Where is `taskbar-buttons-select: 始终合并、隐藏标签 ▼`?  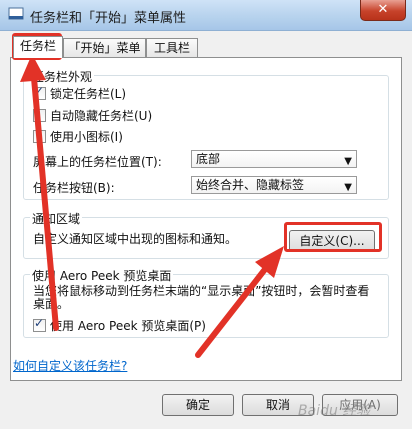 taskbar-buttons-select: 始终合并、隐藏标签 ▼ is located at coordinates (274, 185).